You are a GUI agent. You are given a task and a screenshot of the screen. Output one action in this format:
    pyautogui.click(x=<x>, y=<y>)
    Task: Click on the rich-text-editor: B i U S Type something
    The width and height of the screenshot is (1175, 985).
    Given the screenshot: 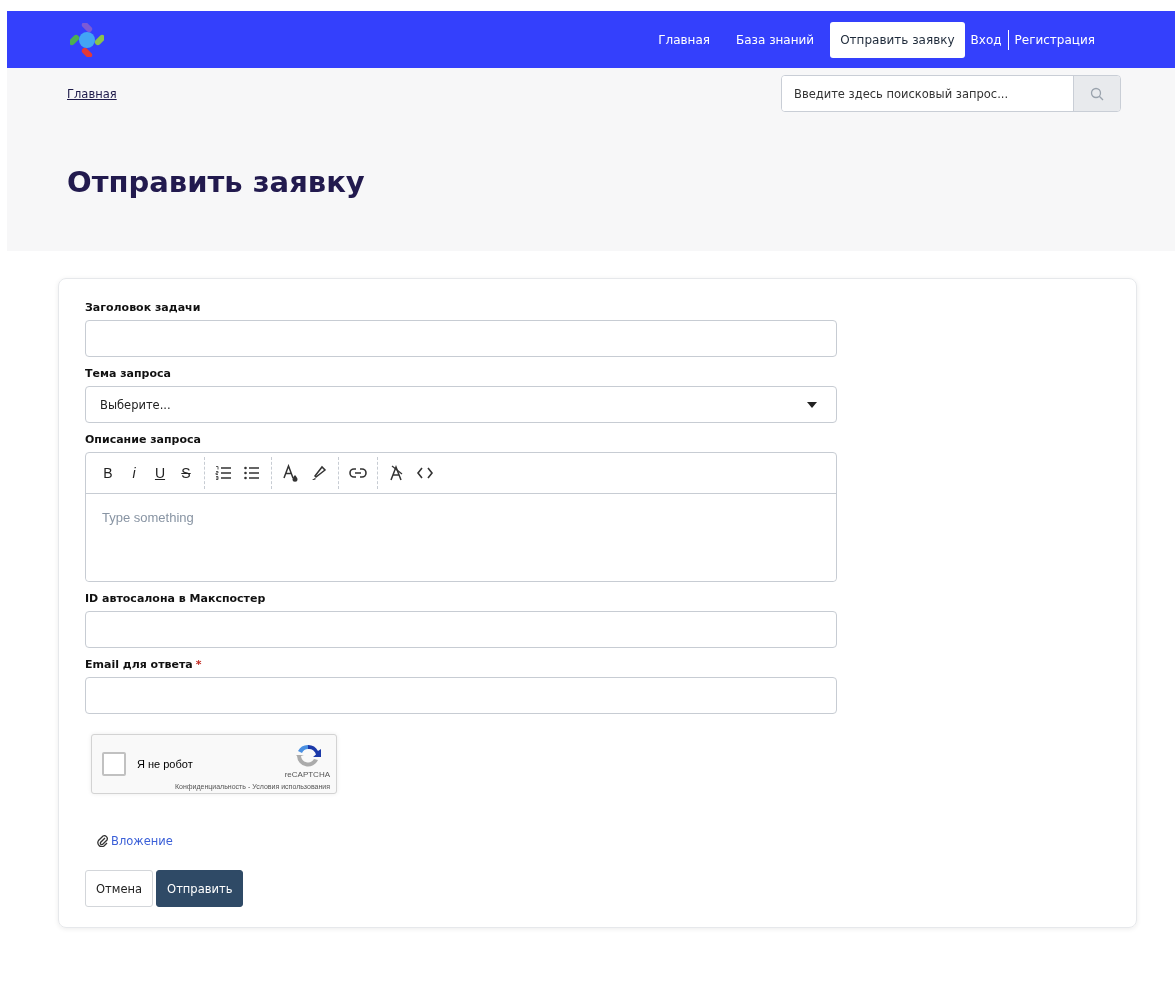 What is the action you would take?
    pyautogui.click(x=461, y=517)
    